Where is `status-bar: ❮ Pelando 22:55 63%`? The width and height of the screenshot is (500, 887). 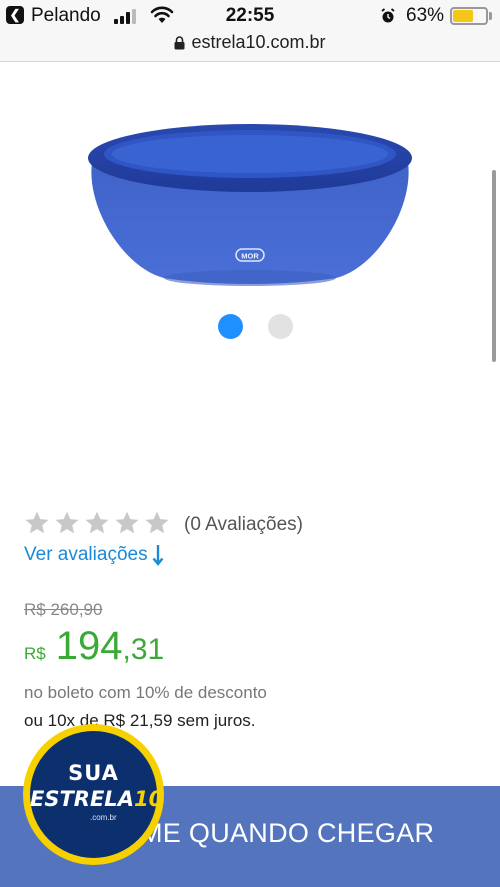
status-bar: ❮ Pelando 22:55 63% is located at coordinates (250, 15).